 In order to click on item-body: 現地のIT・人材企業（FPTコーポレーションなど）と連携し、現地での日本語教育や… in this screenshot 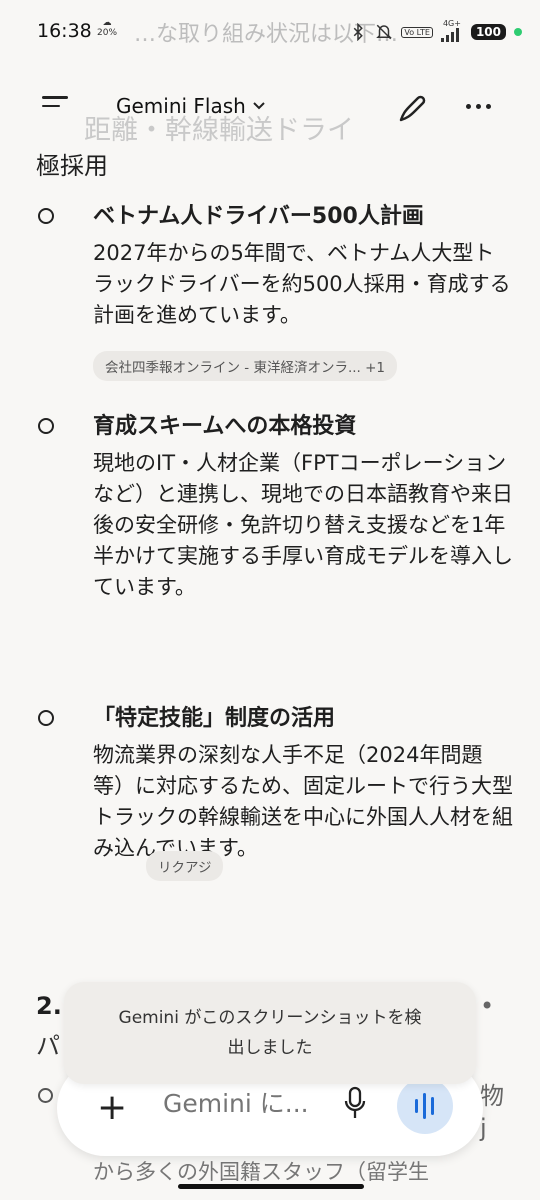, I will do `click(303, 525)`.